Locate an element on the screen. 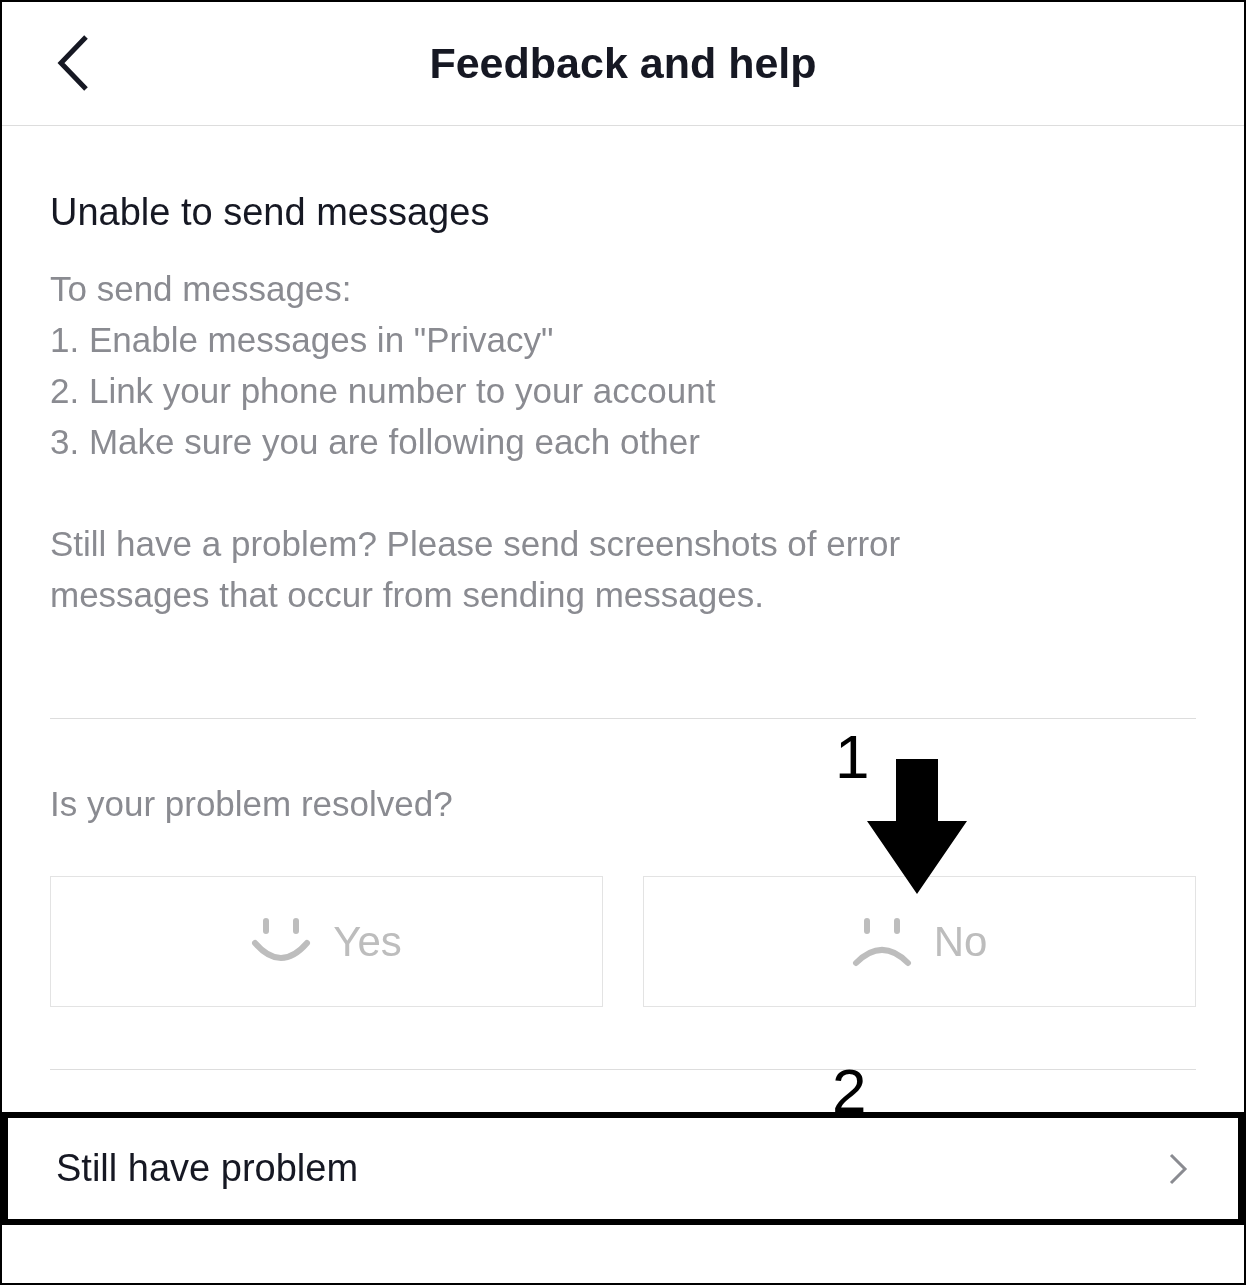 This screenshot has width=1246, height=1285. still-have-problem-row: Still have problem is located at coordinates (623, 1168).